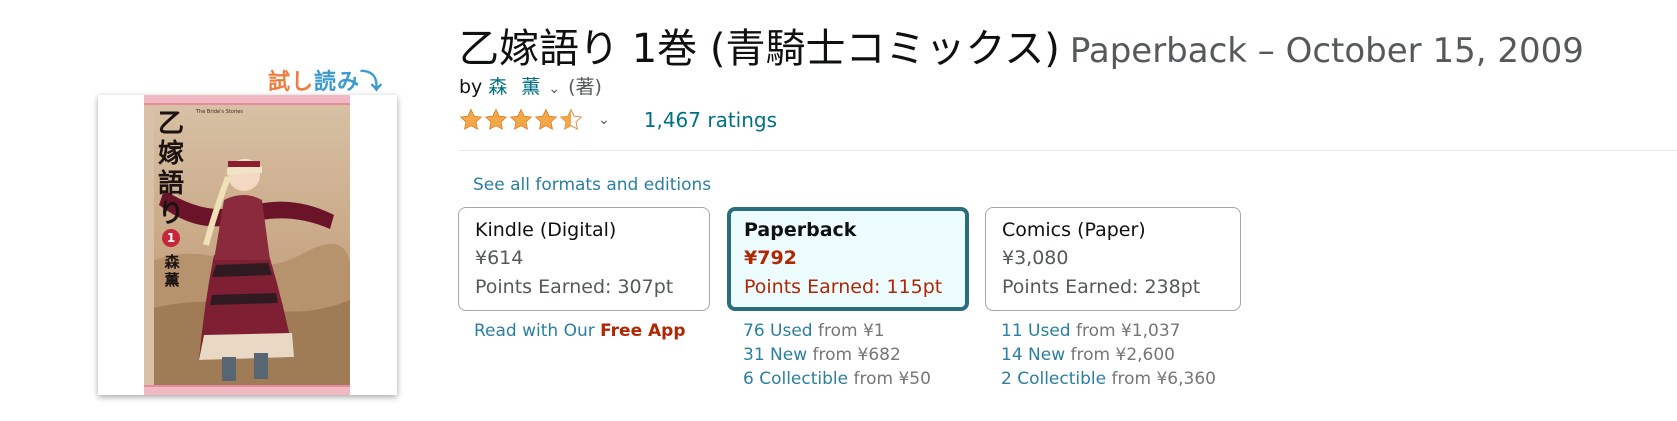 The image size is (1677, 421). Describe the element at coordinates (337, 82) in the screenshot. I see `look-inside-label-2: 読み` at that location.